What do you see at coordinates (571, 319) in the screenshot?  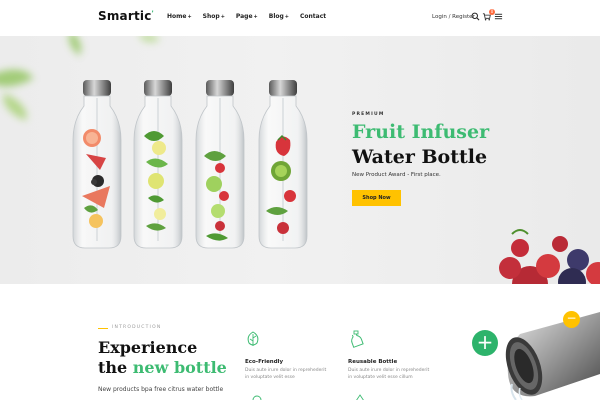 I see `collapse-button: −` at bounding box center [571, 319].